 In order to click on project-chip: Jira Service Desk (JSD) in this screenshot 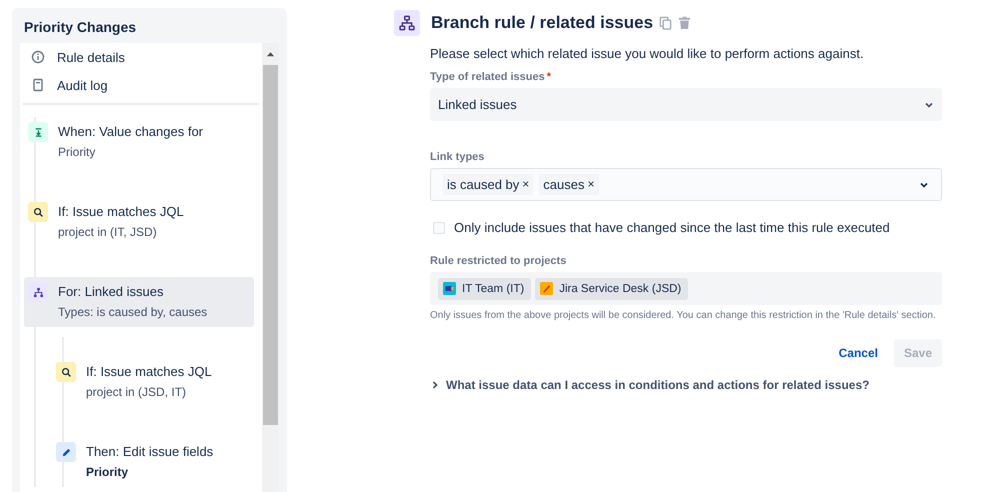, I will do `click(611, 289)`.